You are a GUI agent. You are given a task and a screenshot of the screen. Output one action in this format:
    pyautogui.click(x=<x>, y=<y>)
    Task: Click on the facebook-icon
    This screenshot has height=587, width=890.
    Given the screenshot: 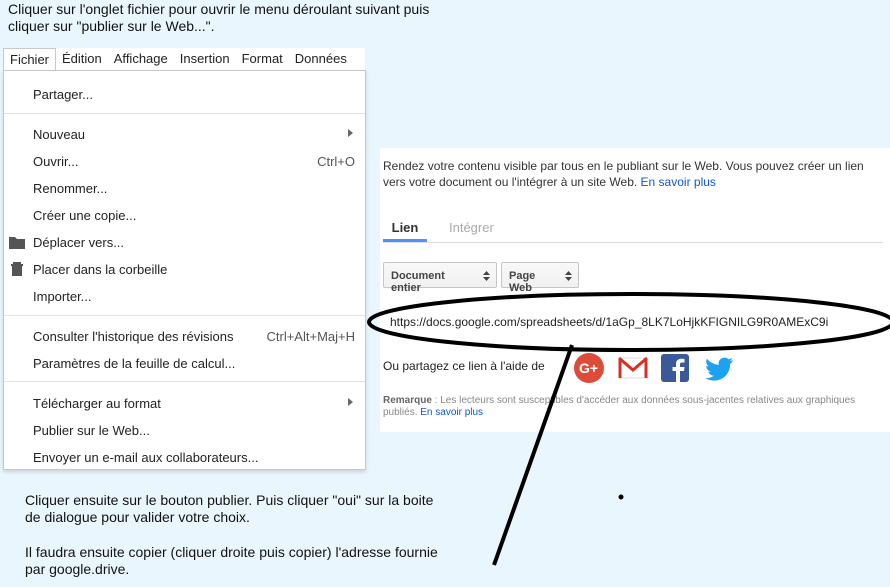 What is the action you would take?
    pyautogui.click(x=675, y=368)
    